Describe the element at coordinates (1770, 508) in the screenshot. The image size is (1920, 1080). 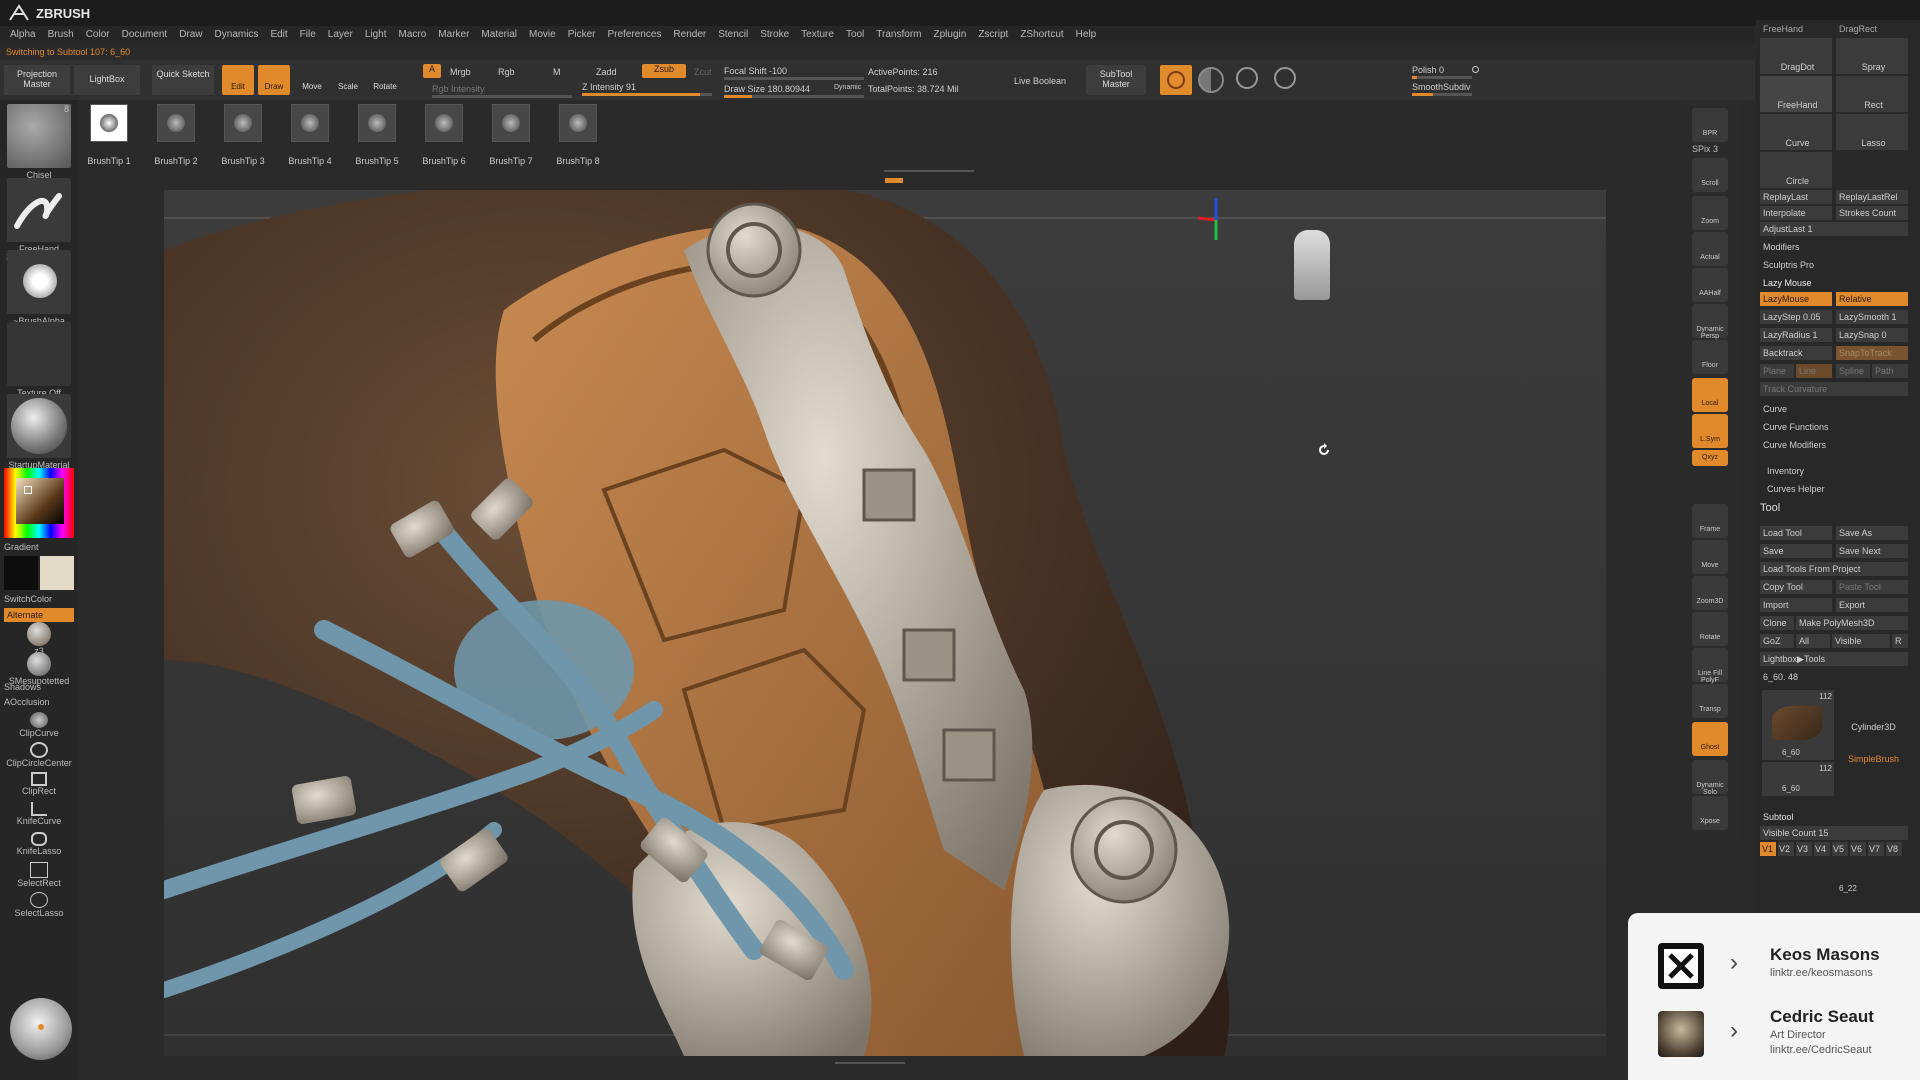
I see `tool-palette-title: Tool` at that location.